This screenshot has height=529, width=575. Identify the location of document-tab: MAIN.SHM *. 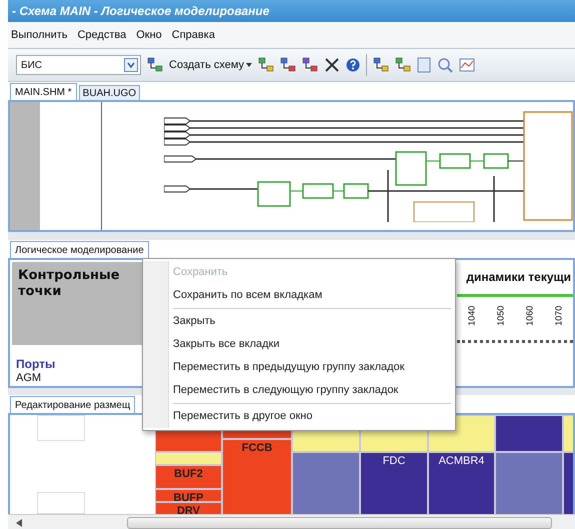
(43, 91).